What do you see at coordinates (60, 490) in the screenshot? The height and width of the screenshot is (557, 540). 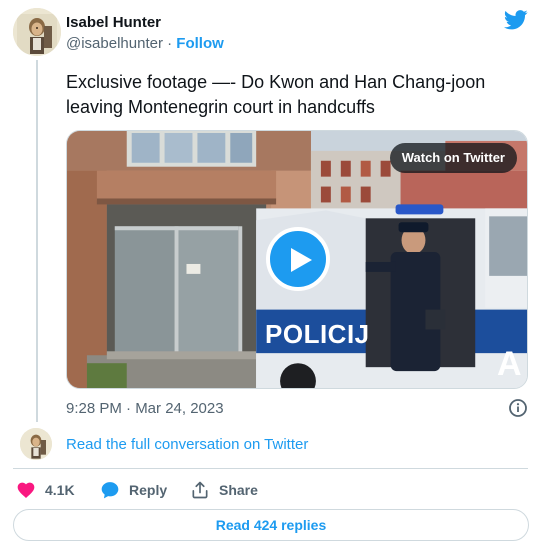 I see `like-count: 4.1K` at bounding box center [60, 490].